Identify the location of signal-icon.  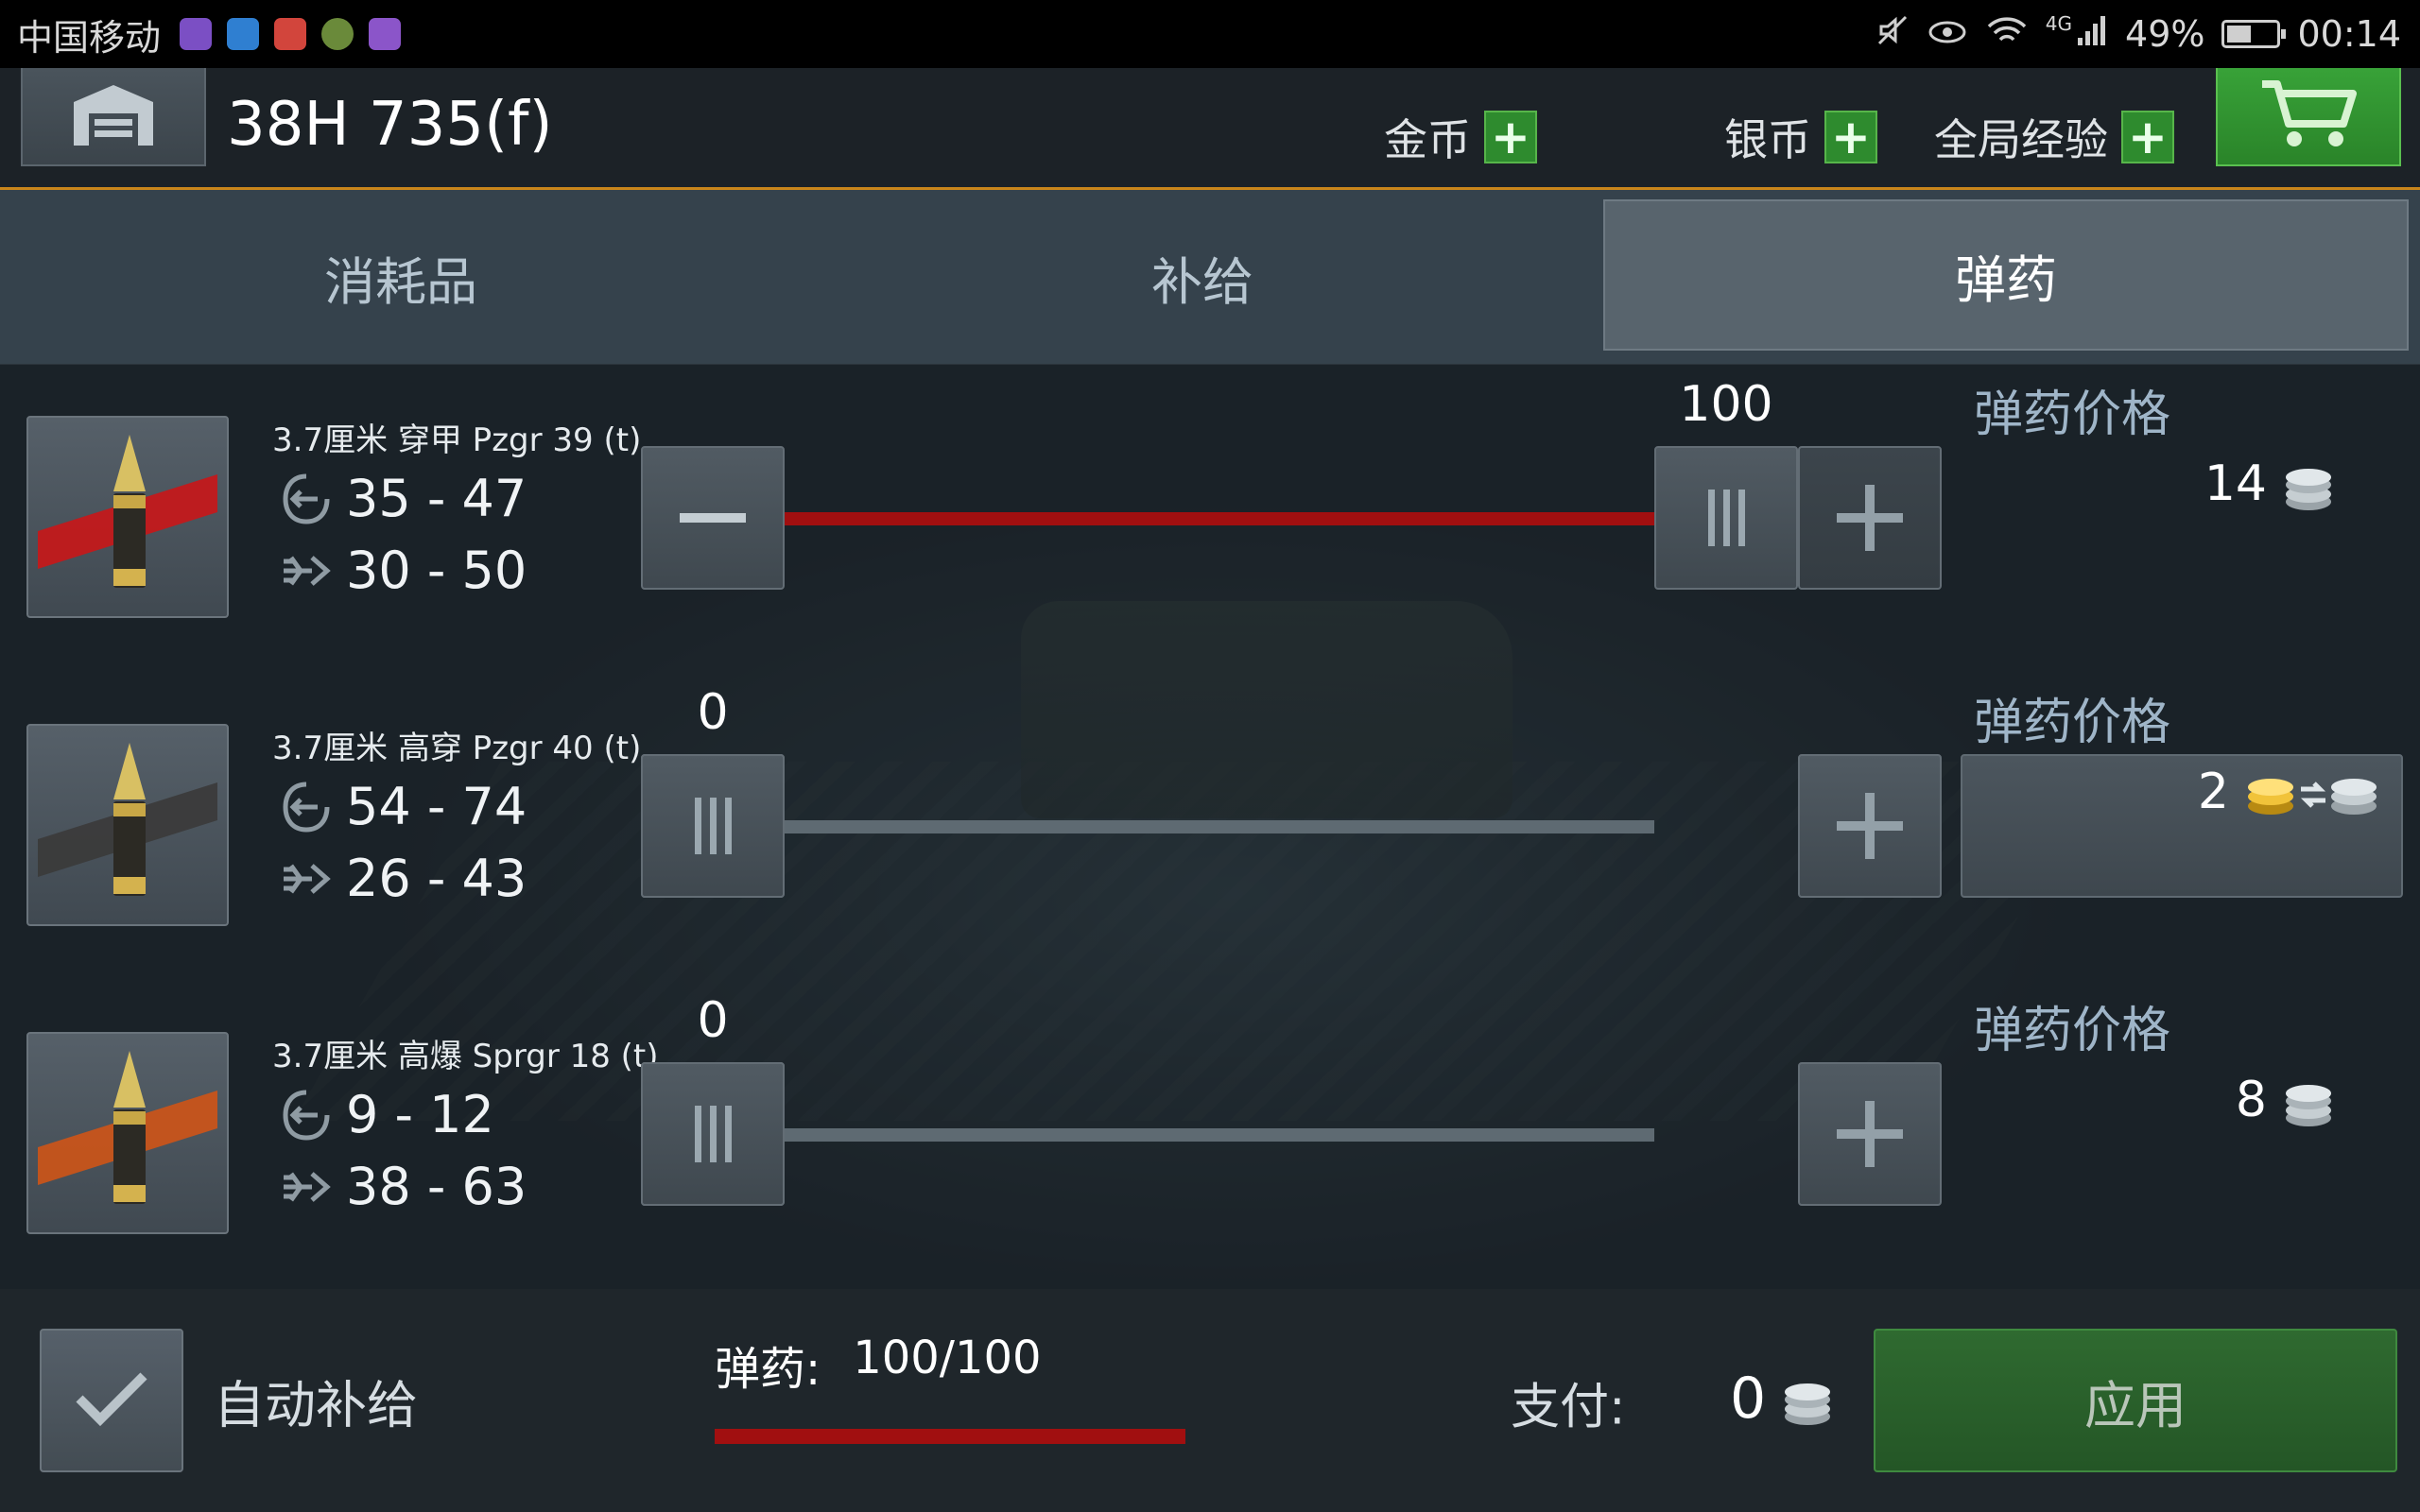
(2092, 34).